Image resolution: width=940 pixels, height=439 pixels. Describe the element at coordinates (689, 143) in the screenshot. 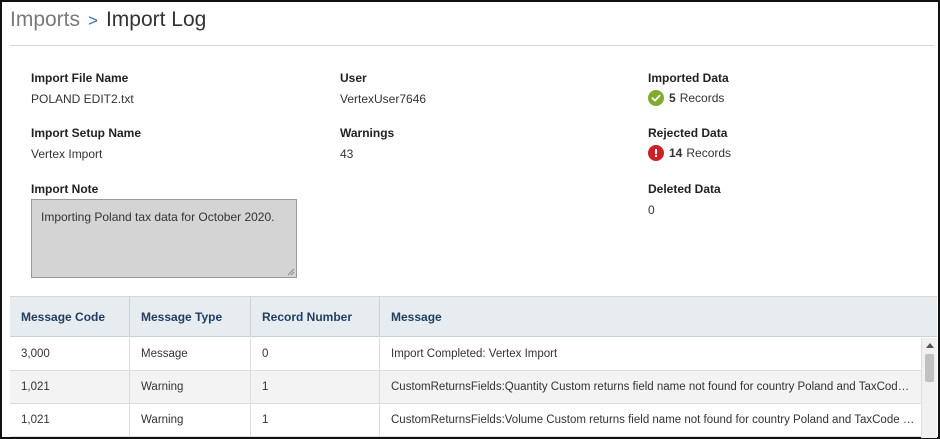

I see `rejected-data-field: Rejected Data 14 Records` at that location.